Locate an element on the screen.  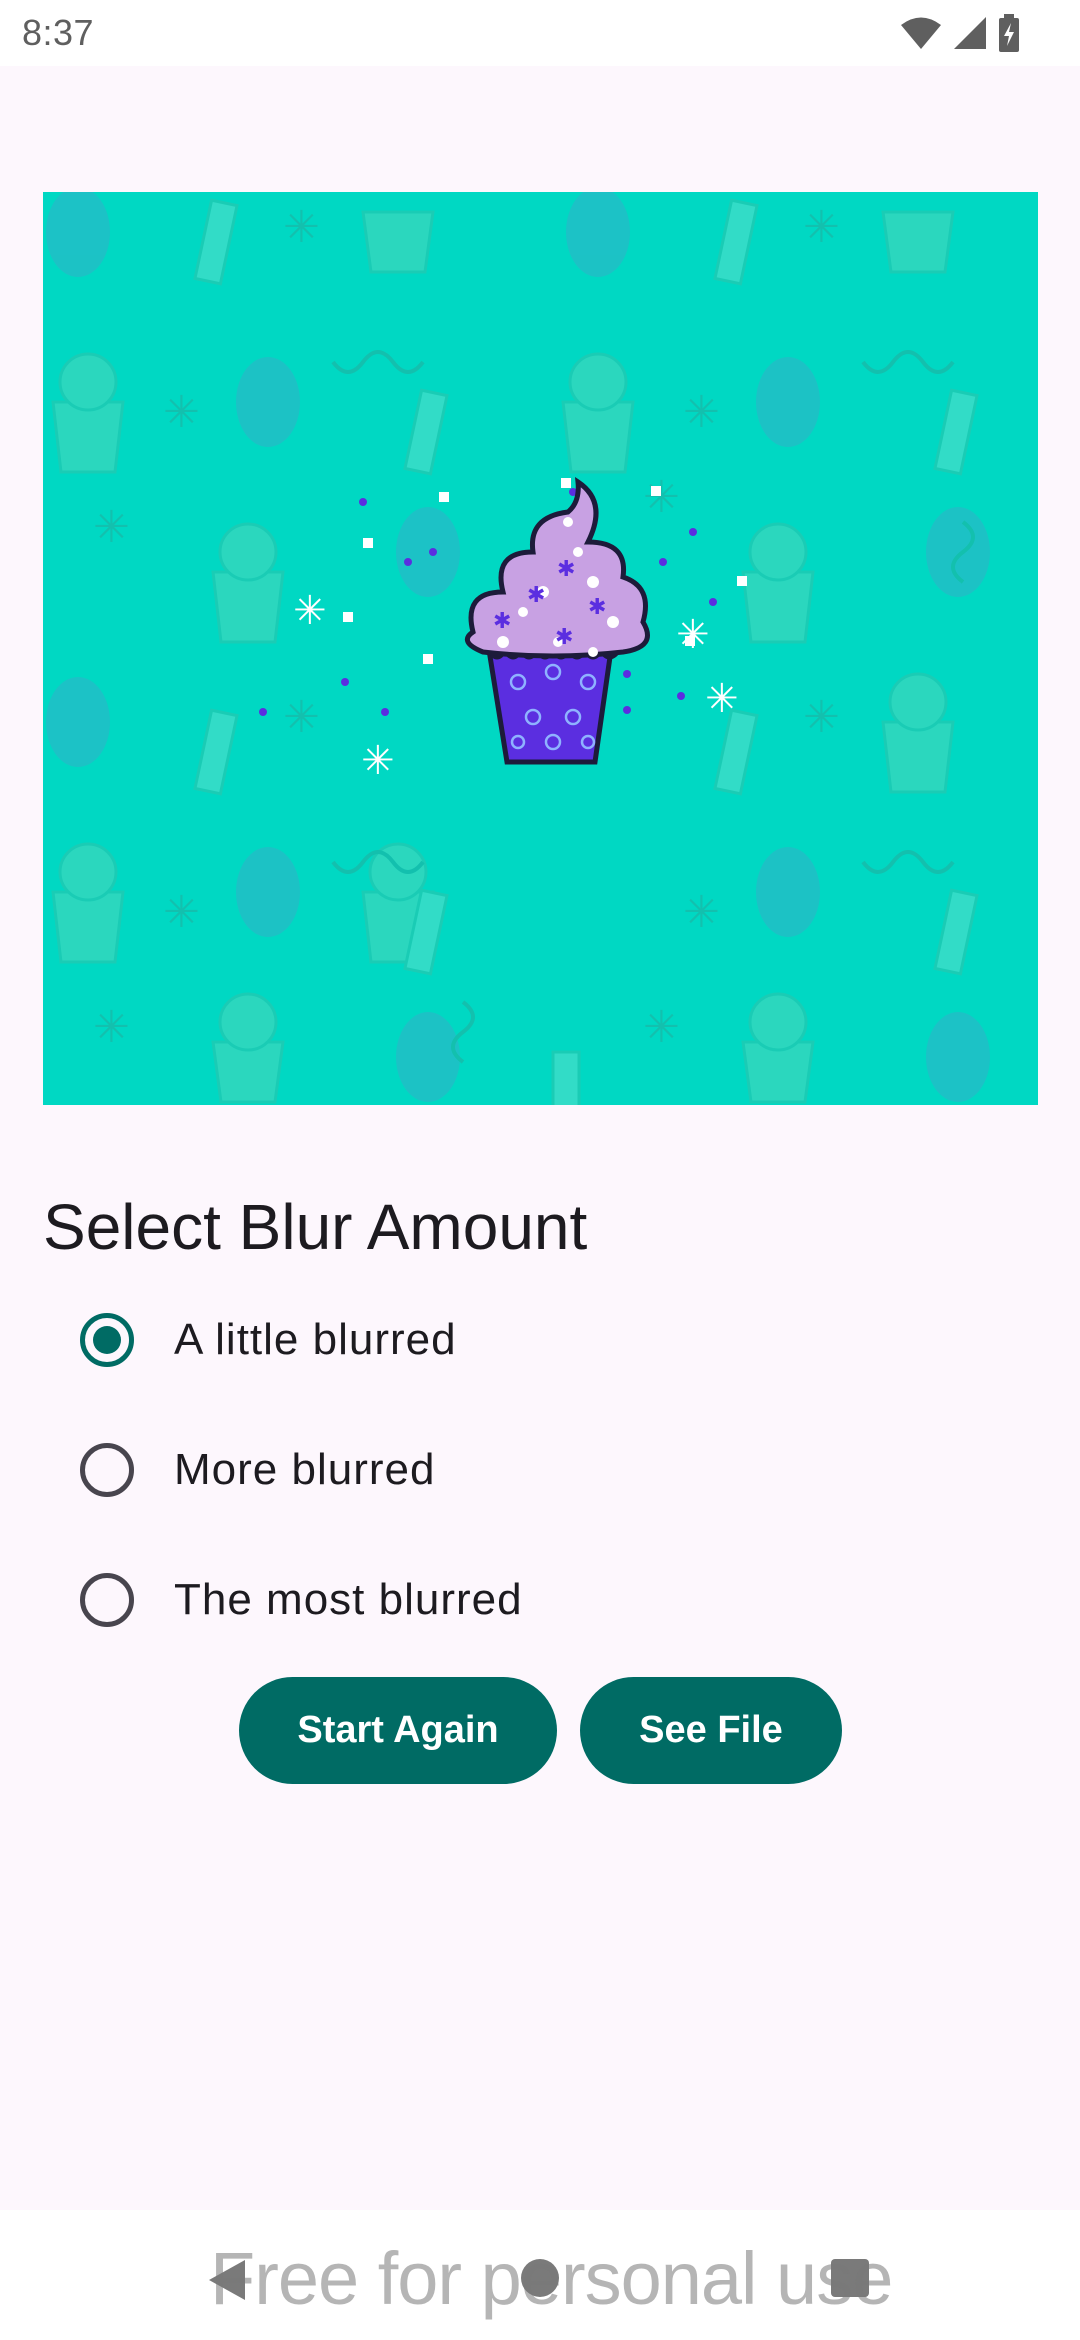
status-icons is located at coordinates (960, 33).